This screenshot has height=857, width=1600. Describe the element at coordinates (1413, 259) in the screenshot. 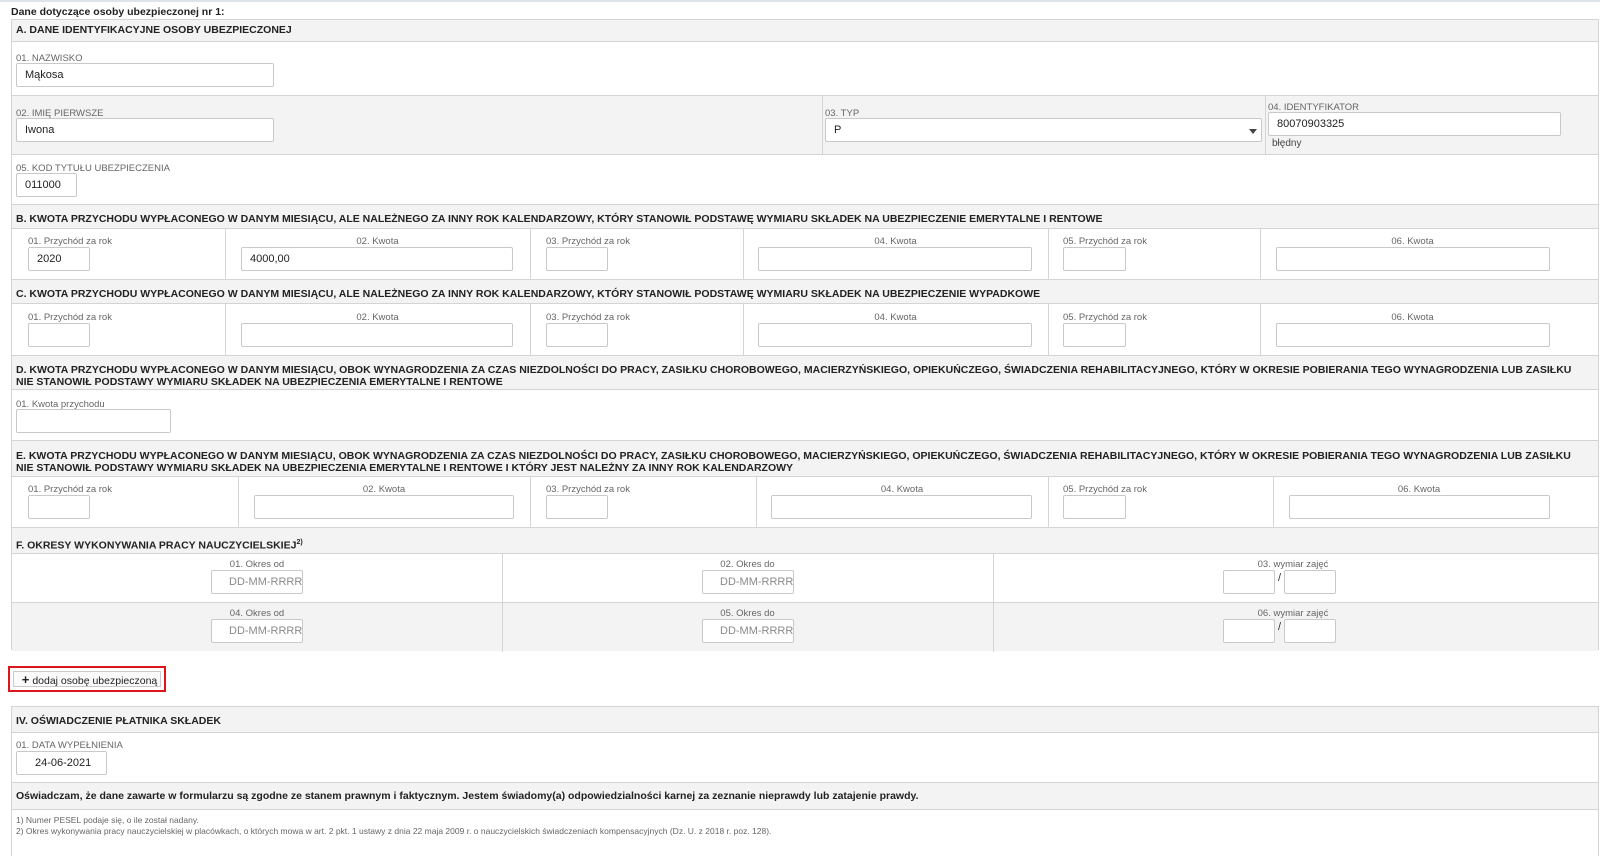

I see `b-06-input` at that location.